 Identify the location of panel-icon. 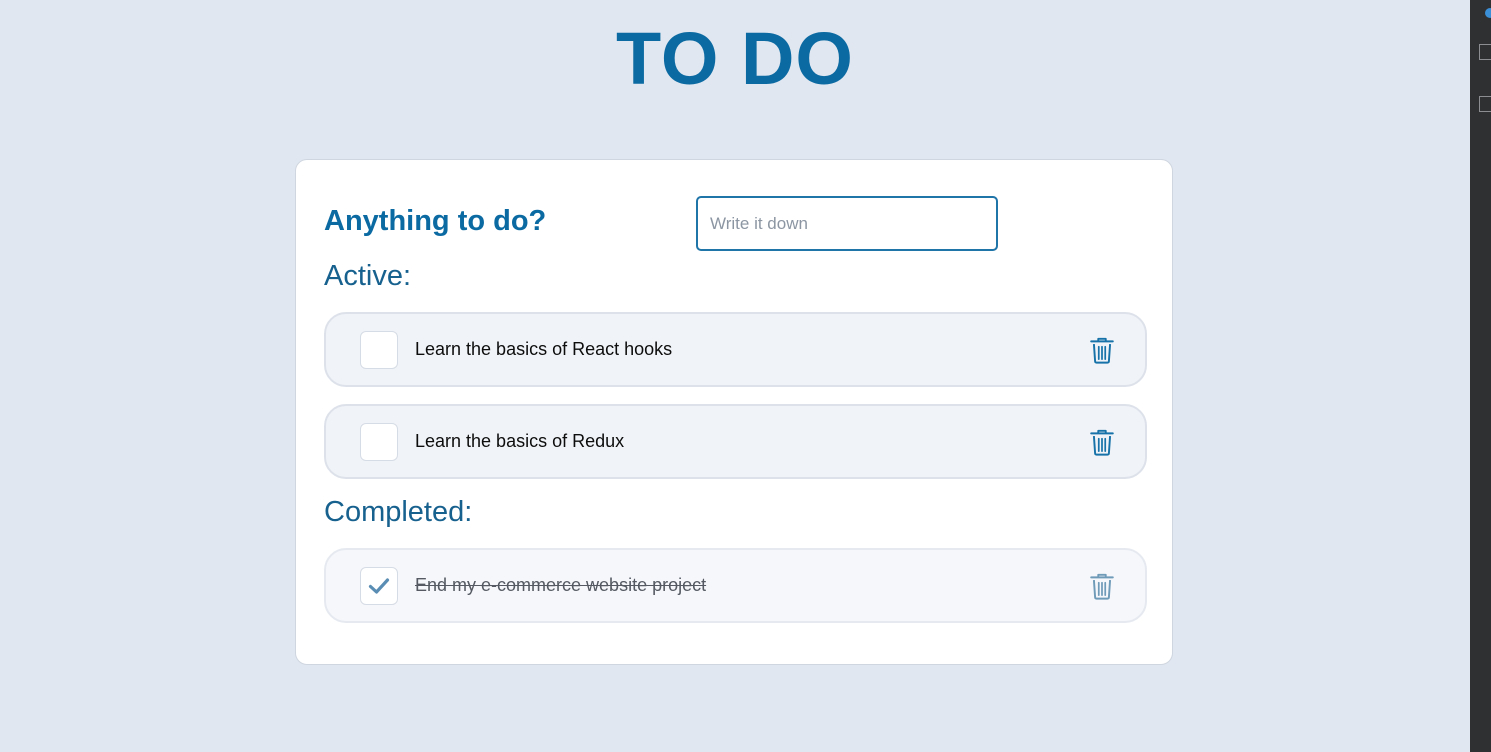
(1485, 104).